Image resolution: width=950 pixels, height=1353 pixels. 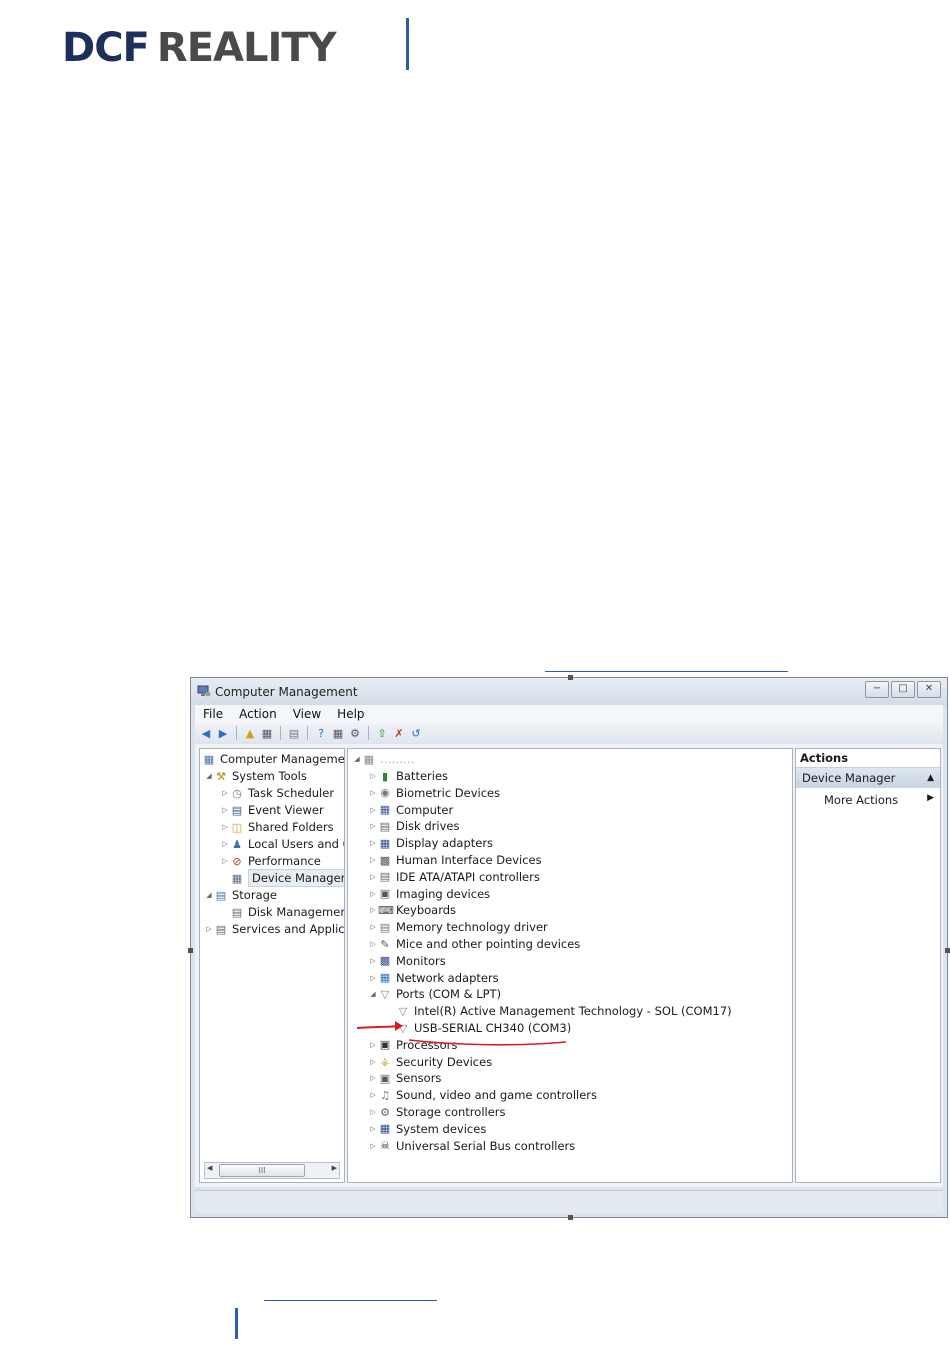 What do you see at coordinates (294, 733) in the screenshot?
I see `properties-icon: ▤` at bounding box center [294, 733].